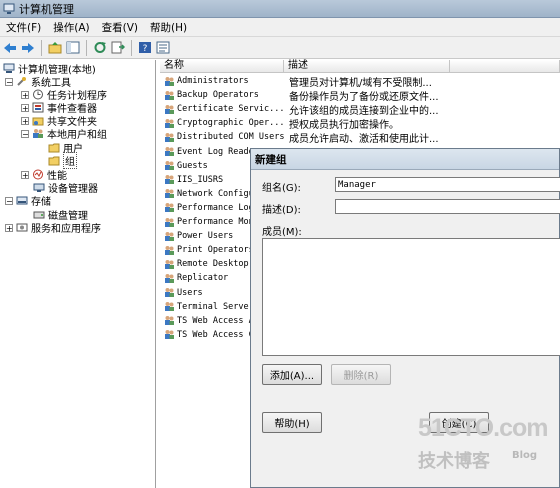 This screenshot has width=560, height=488. I want to click on watermark-site: 51CTO.com, so click(483, 428).